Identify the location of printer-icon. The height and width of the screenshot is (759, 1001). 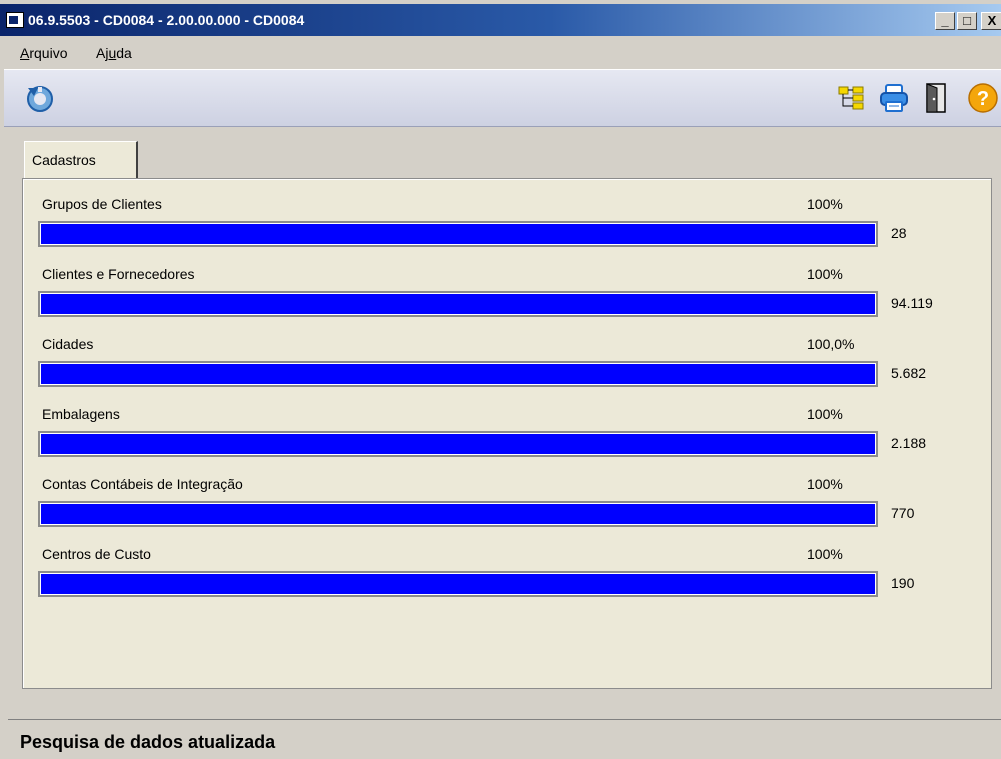
(894, 98).